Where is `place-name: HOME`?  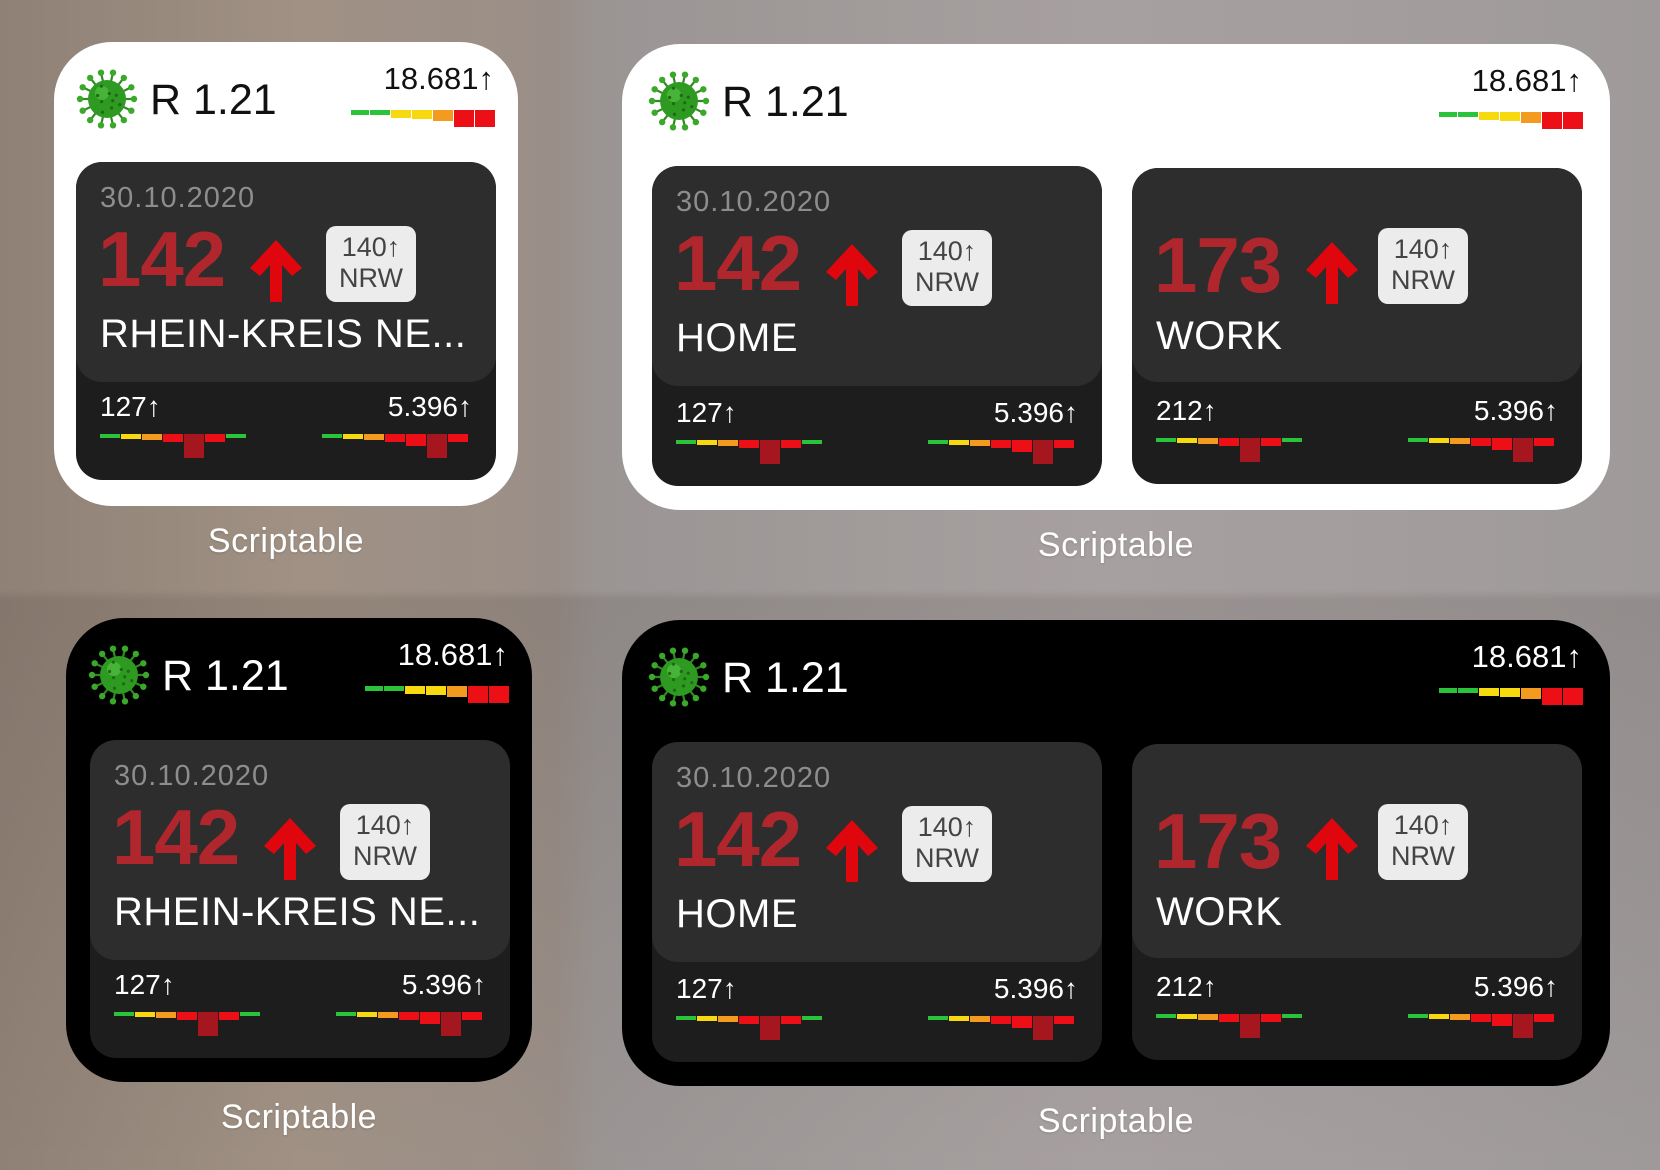
place-name: HOME is located at coordinates (737, 914).